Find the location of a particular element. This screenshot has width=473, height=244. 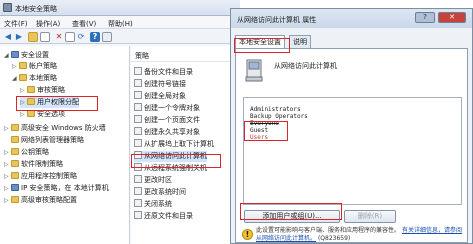

back-arrow-icon: ◀ is located at coordinates (8, 37).